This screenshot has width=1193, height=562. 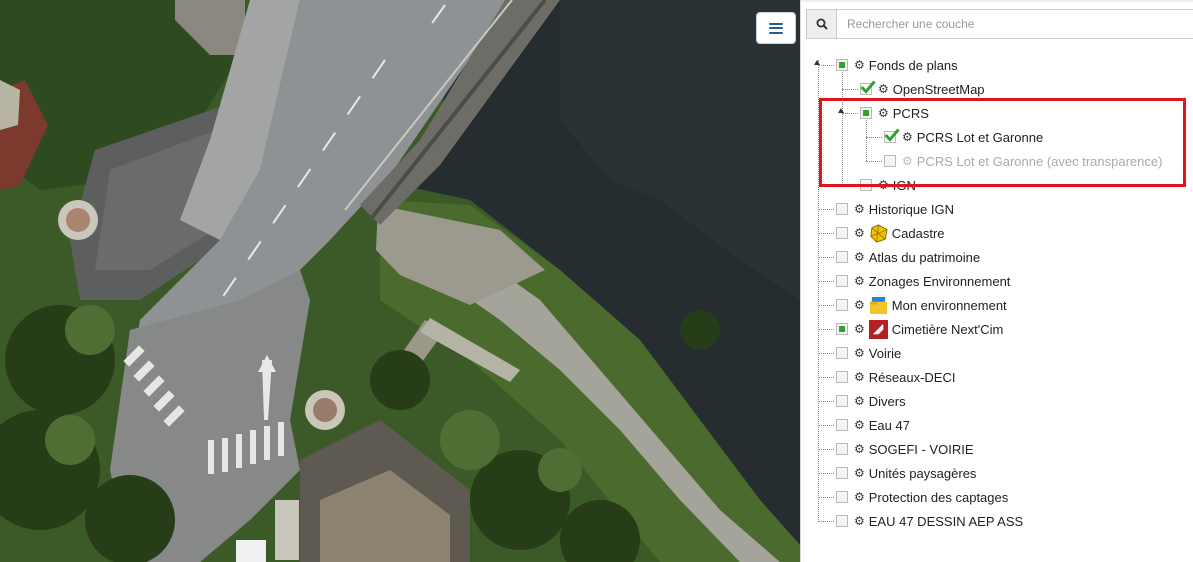 What do you see at coordinates (921, 305) in the screenshot?
I see `layer-item: ⚙ Mon environnement` at bounding box center [921, 305].